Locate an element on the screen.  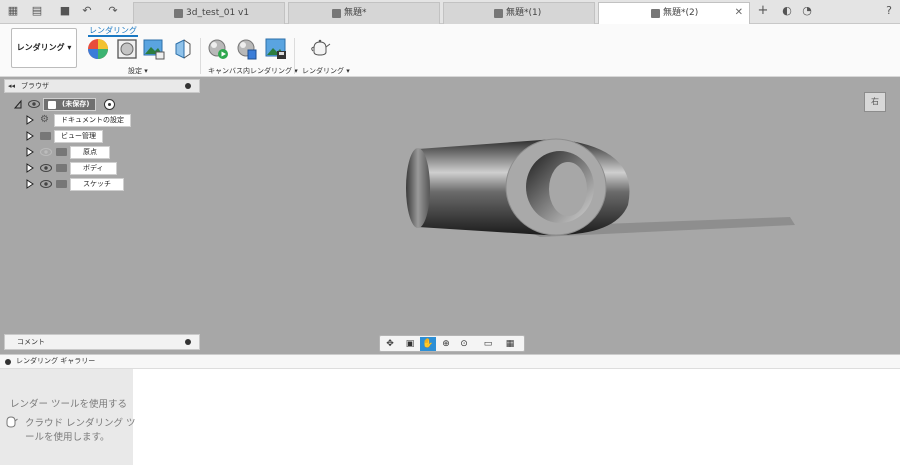
in-canvas-render-settings-icon is located at coordinates (247, 49).